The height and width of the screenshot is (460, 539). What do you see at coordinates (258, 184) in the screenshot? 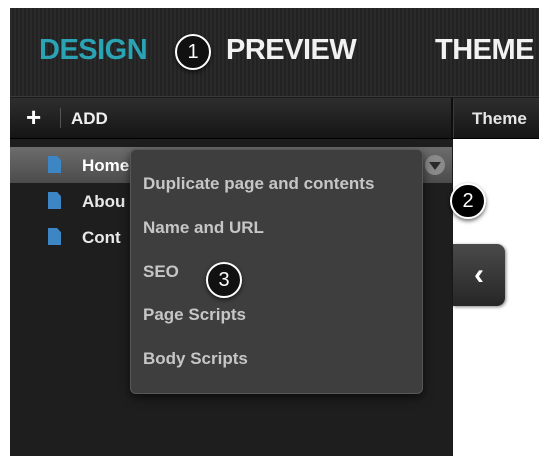
I see `menu-item-duplicate: Duplicate page and contents` at bounding box center [258, 184].